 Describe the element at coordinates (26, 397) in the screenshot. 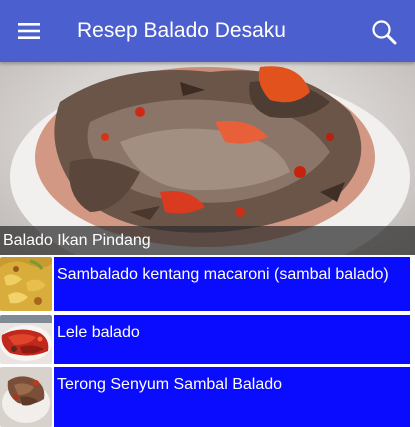

I see `eggplant-balado-thumbnail` at that location.